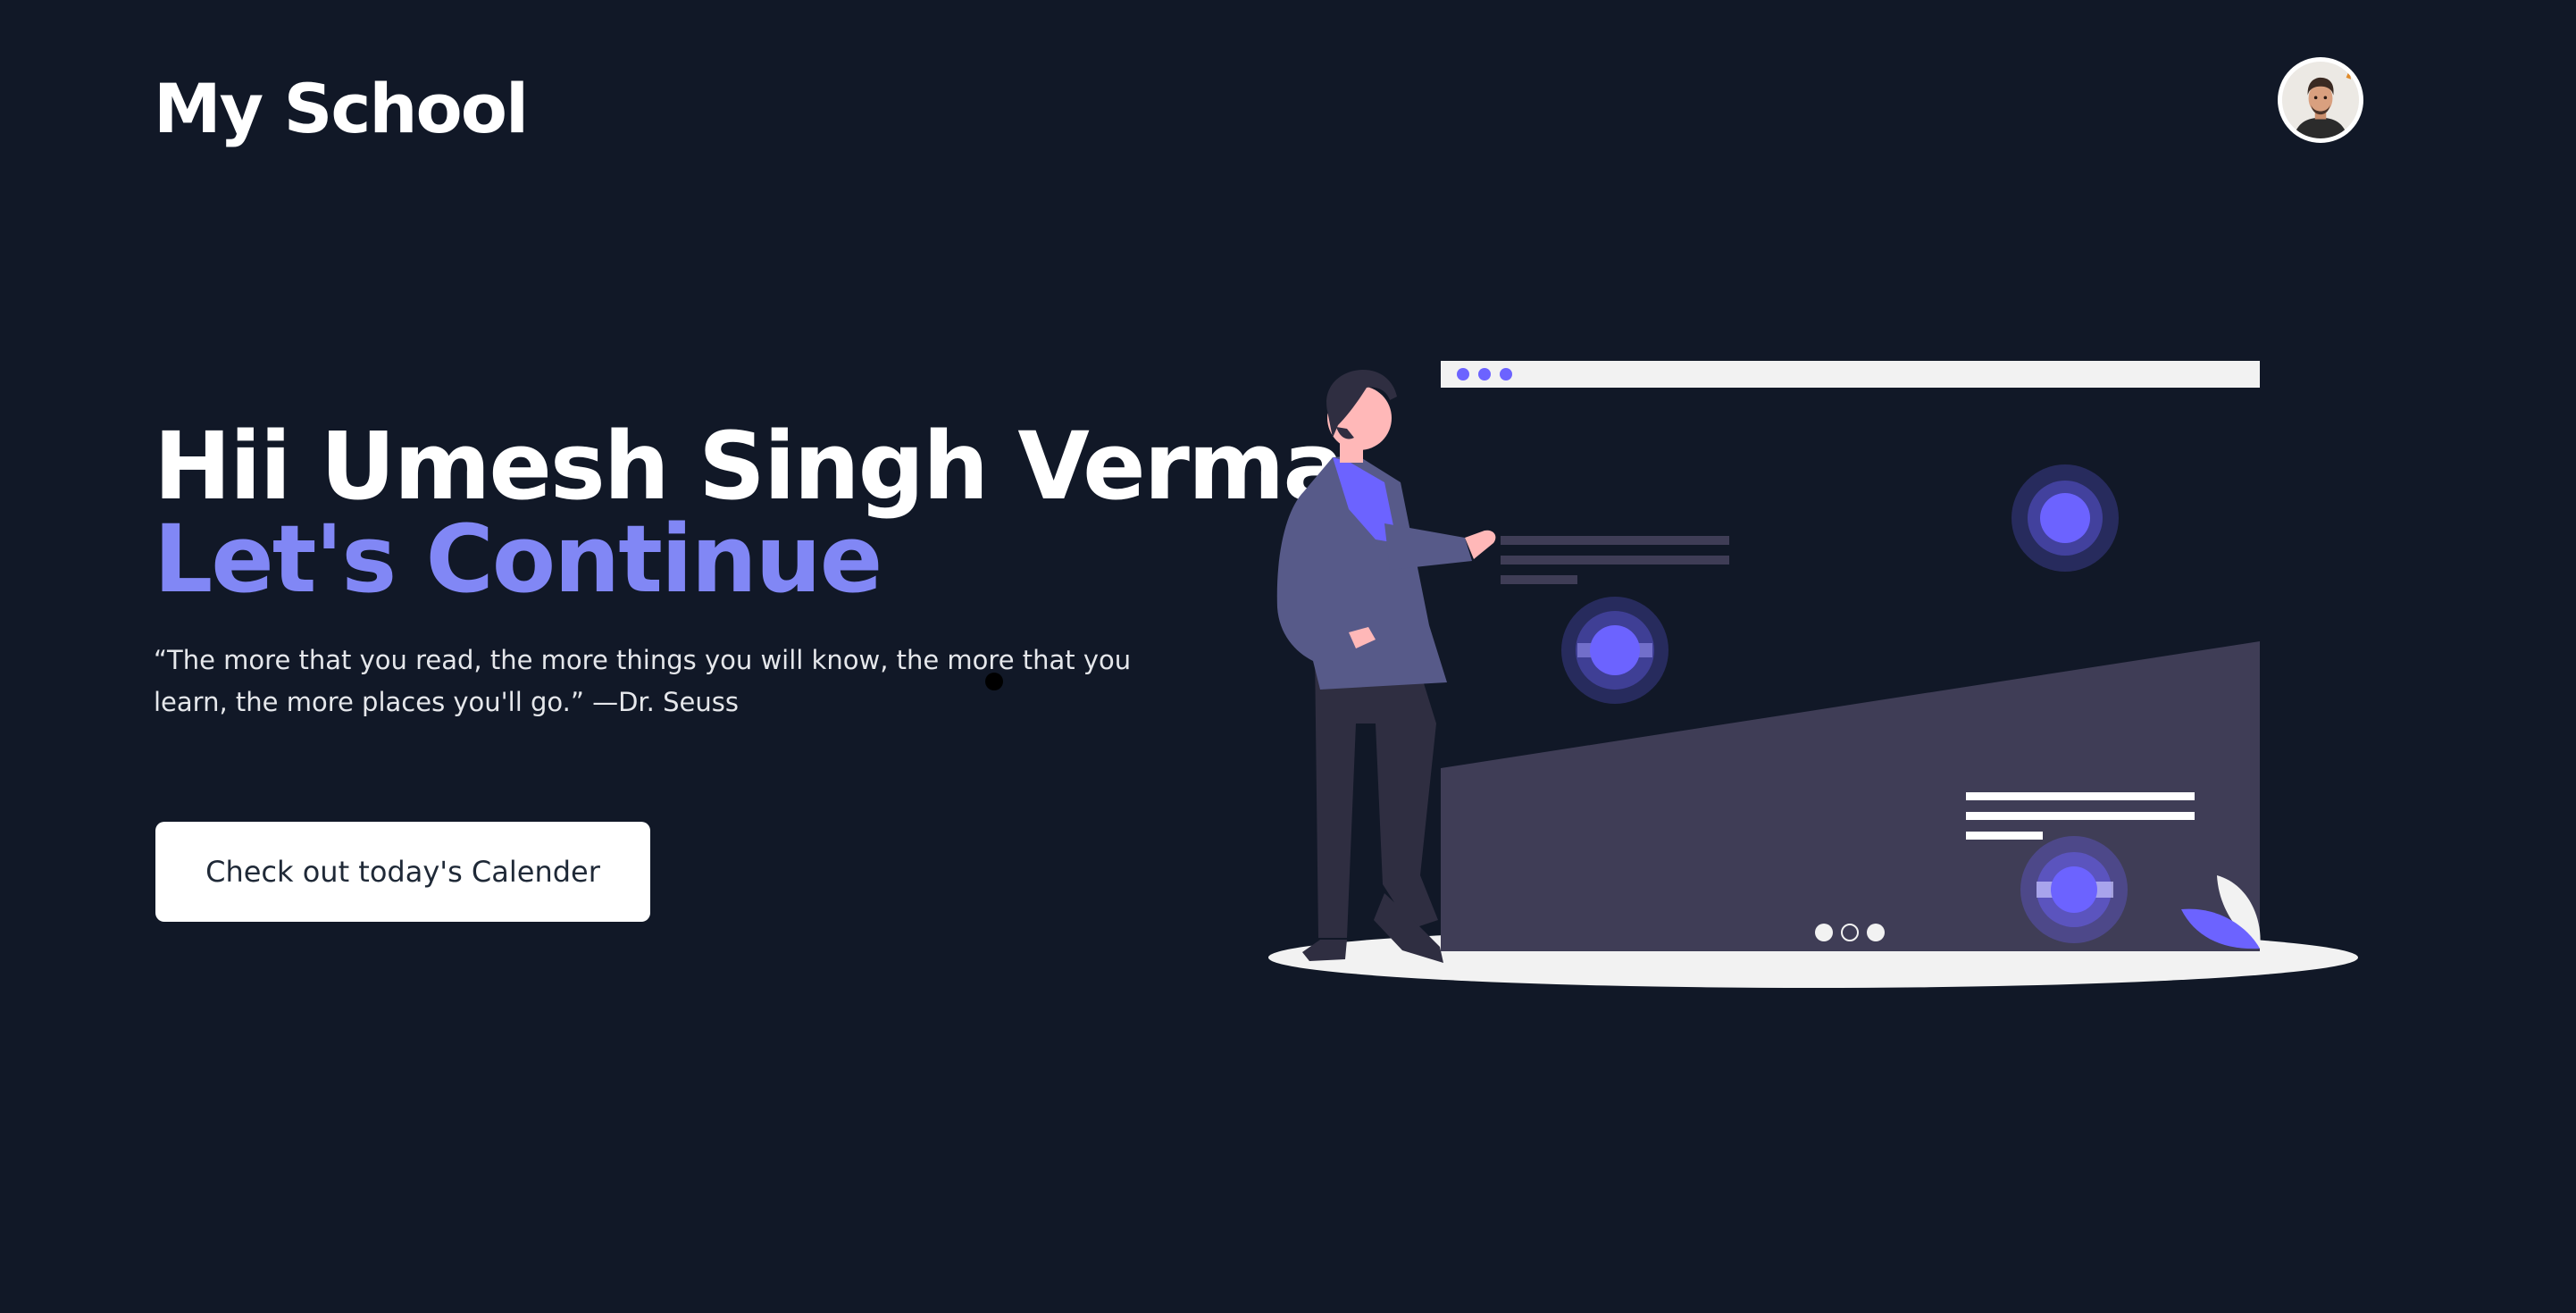  Describe the element at coordinates (994, 682) in the screenshot. I see `mouse-cursor` at that location.